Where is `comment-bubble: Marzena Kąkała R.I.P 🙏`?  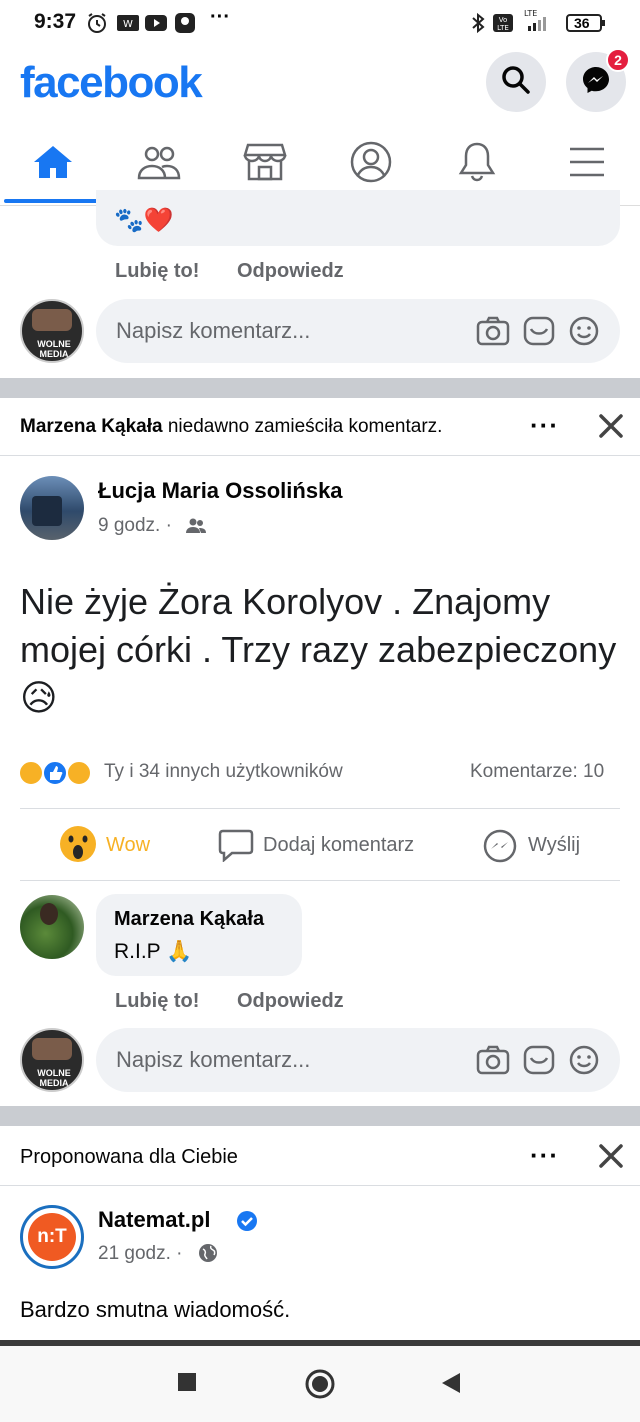
comment-bubble: Marzena Kąkała R.I.P 🙏 is located at coordinates (199, 935).